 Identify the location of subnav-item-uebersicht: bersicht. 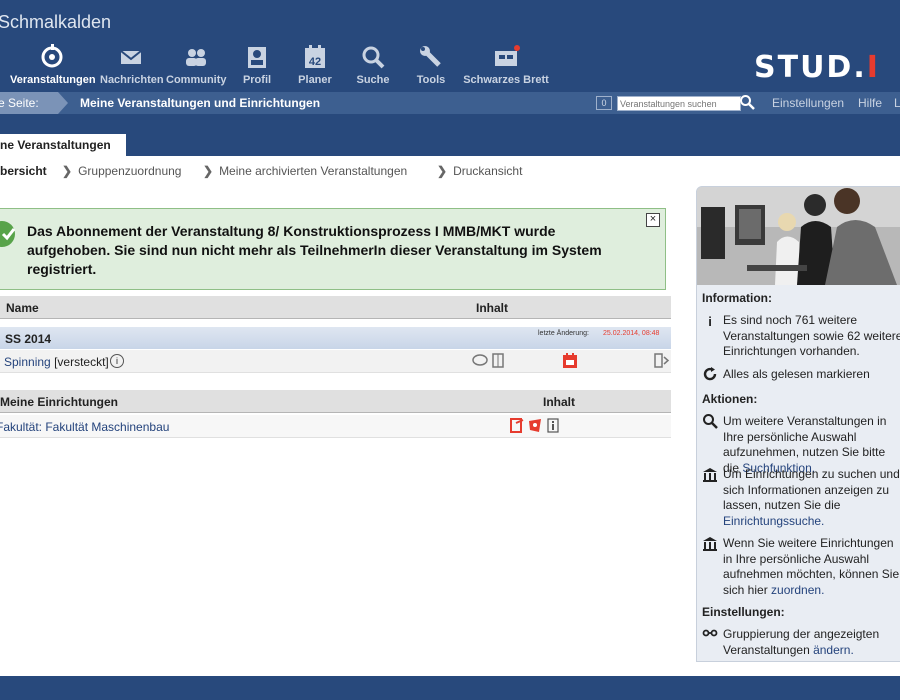
(23, 171).